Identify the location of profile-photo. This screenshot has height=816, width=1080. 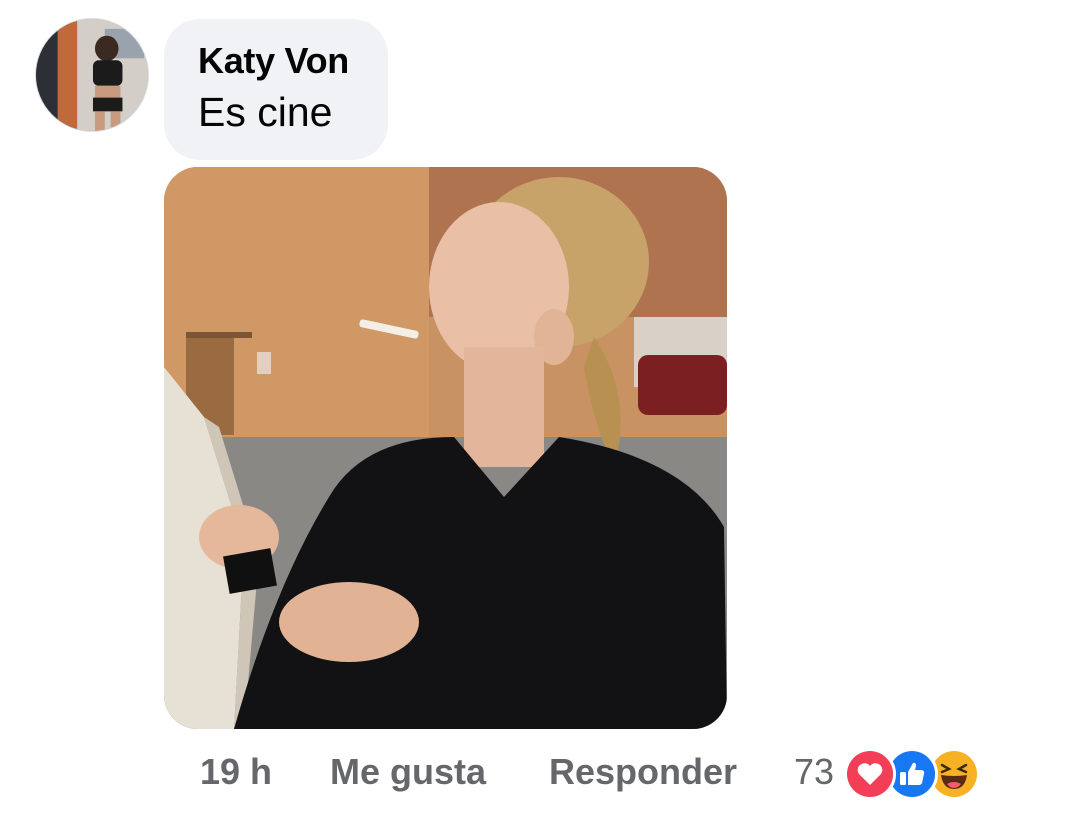
(92, 75).